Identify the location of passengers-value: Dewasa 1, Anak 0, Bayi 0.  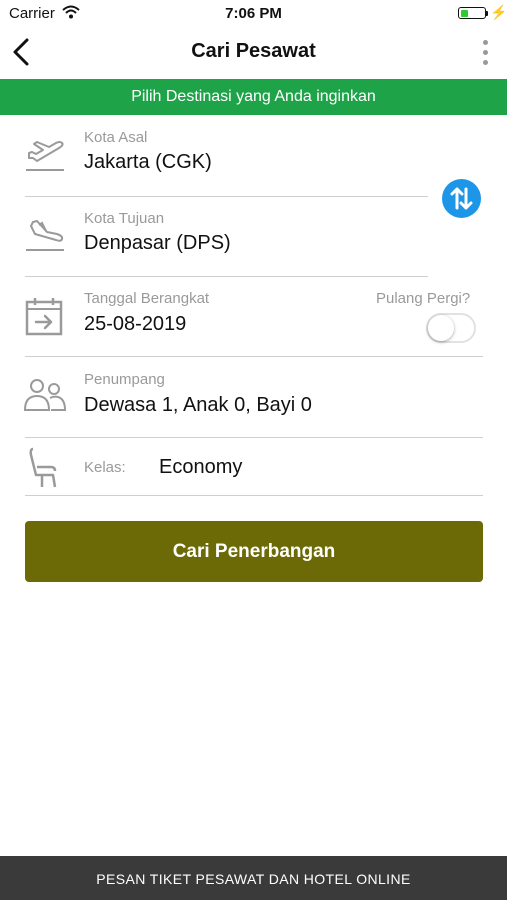
(198, 405).